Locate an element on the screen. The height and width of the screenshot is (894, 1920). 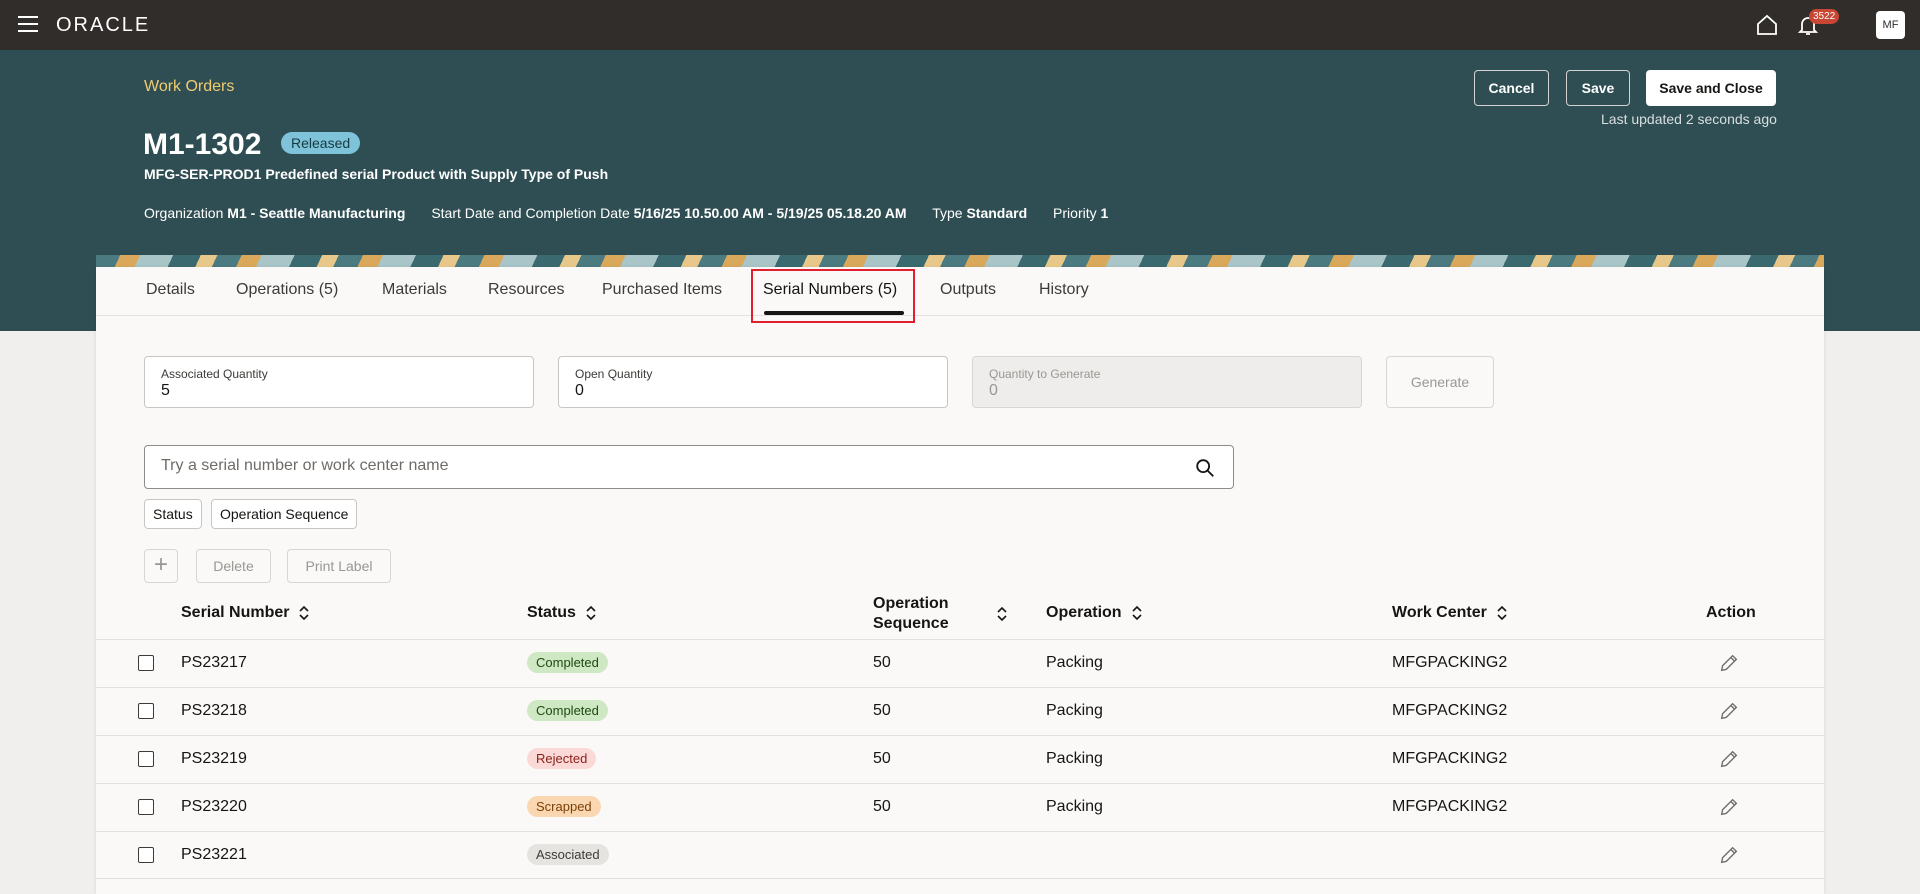
oracle-logo: ORACLE is located at coordinates (103, 25).